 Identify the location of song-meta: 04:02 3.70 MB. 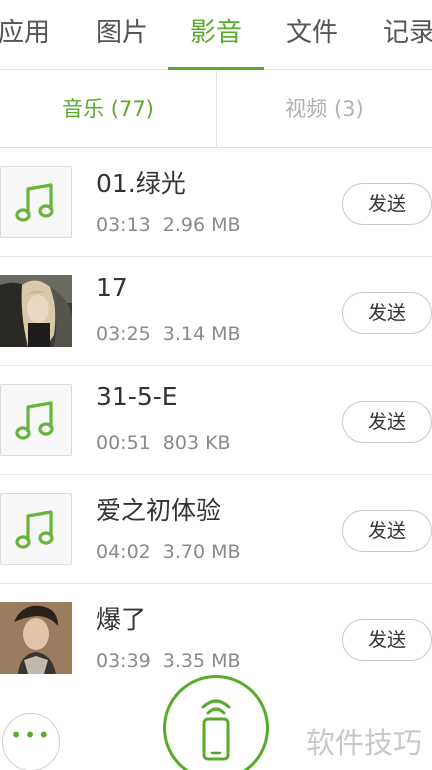
(168, 552).